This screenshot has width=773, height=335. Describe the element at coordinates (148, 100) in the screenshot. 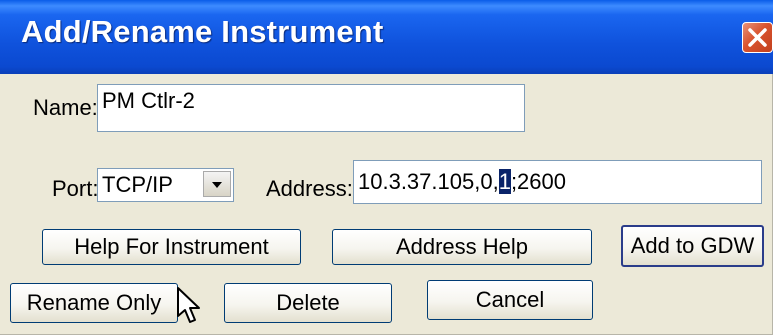

I see `name-value: PM Ctlr-2` at that location.